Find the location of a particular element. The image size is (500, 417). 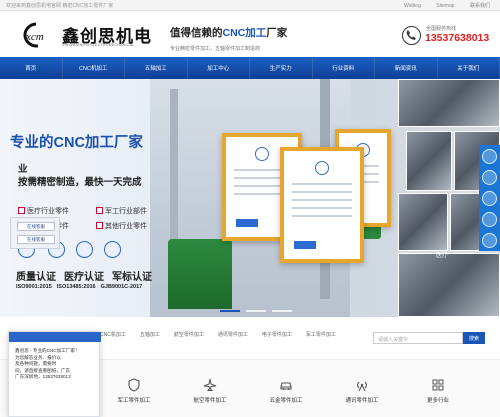

floating-service-menu: 在线客服 在线客服 is located at coordinates (35, 233).